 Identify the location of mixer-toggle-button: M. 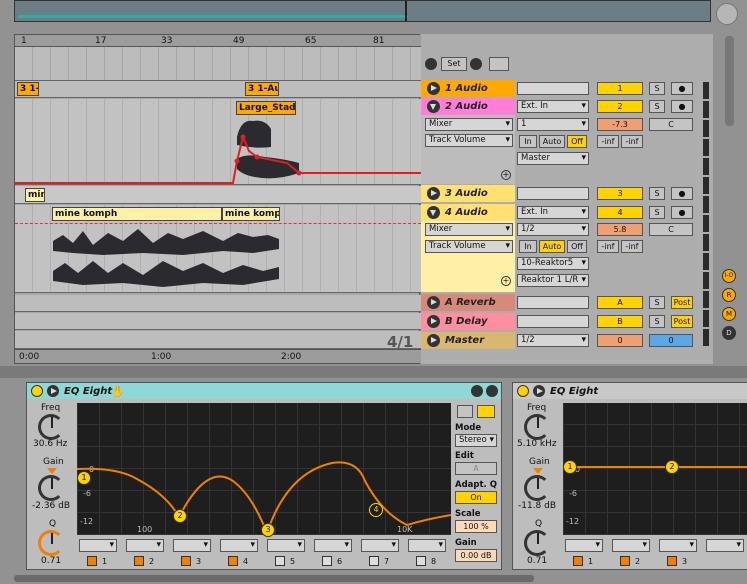
(729, 314).